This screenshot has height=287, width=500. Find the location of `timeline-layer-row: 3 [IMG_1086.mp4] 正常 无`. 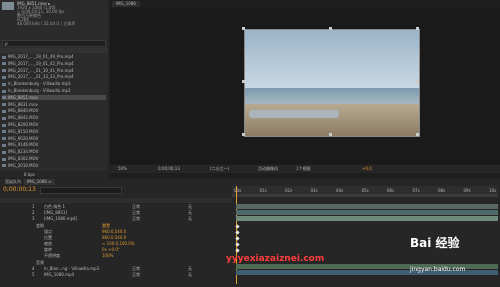

timeline-layer-row: 3 [IMG_1086.mp4] 正常 无 is located at coordinates (116, 218).